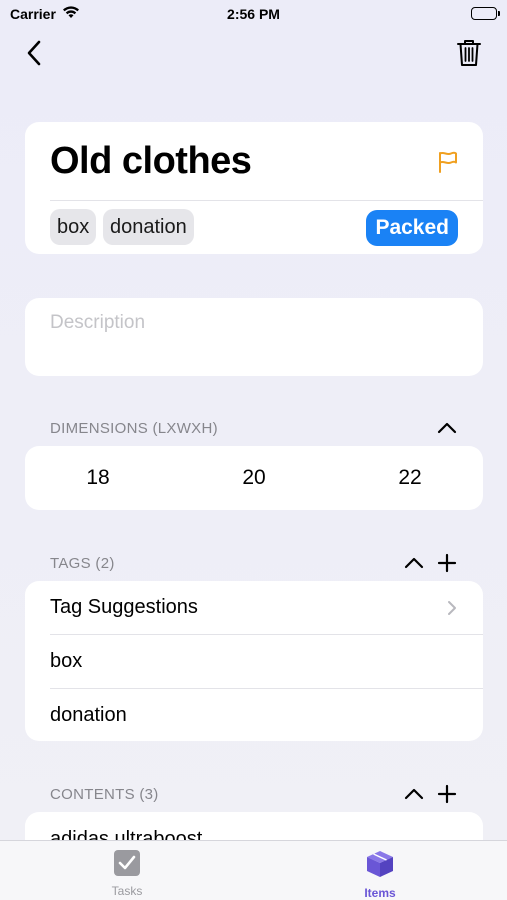 The height and width of the screenshot is (900, 507). I want to click on list-item: box, so click(266, 661).